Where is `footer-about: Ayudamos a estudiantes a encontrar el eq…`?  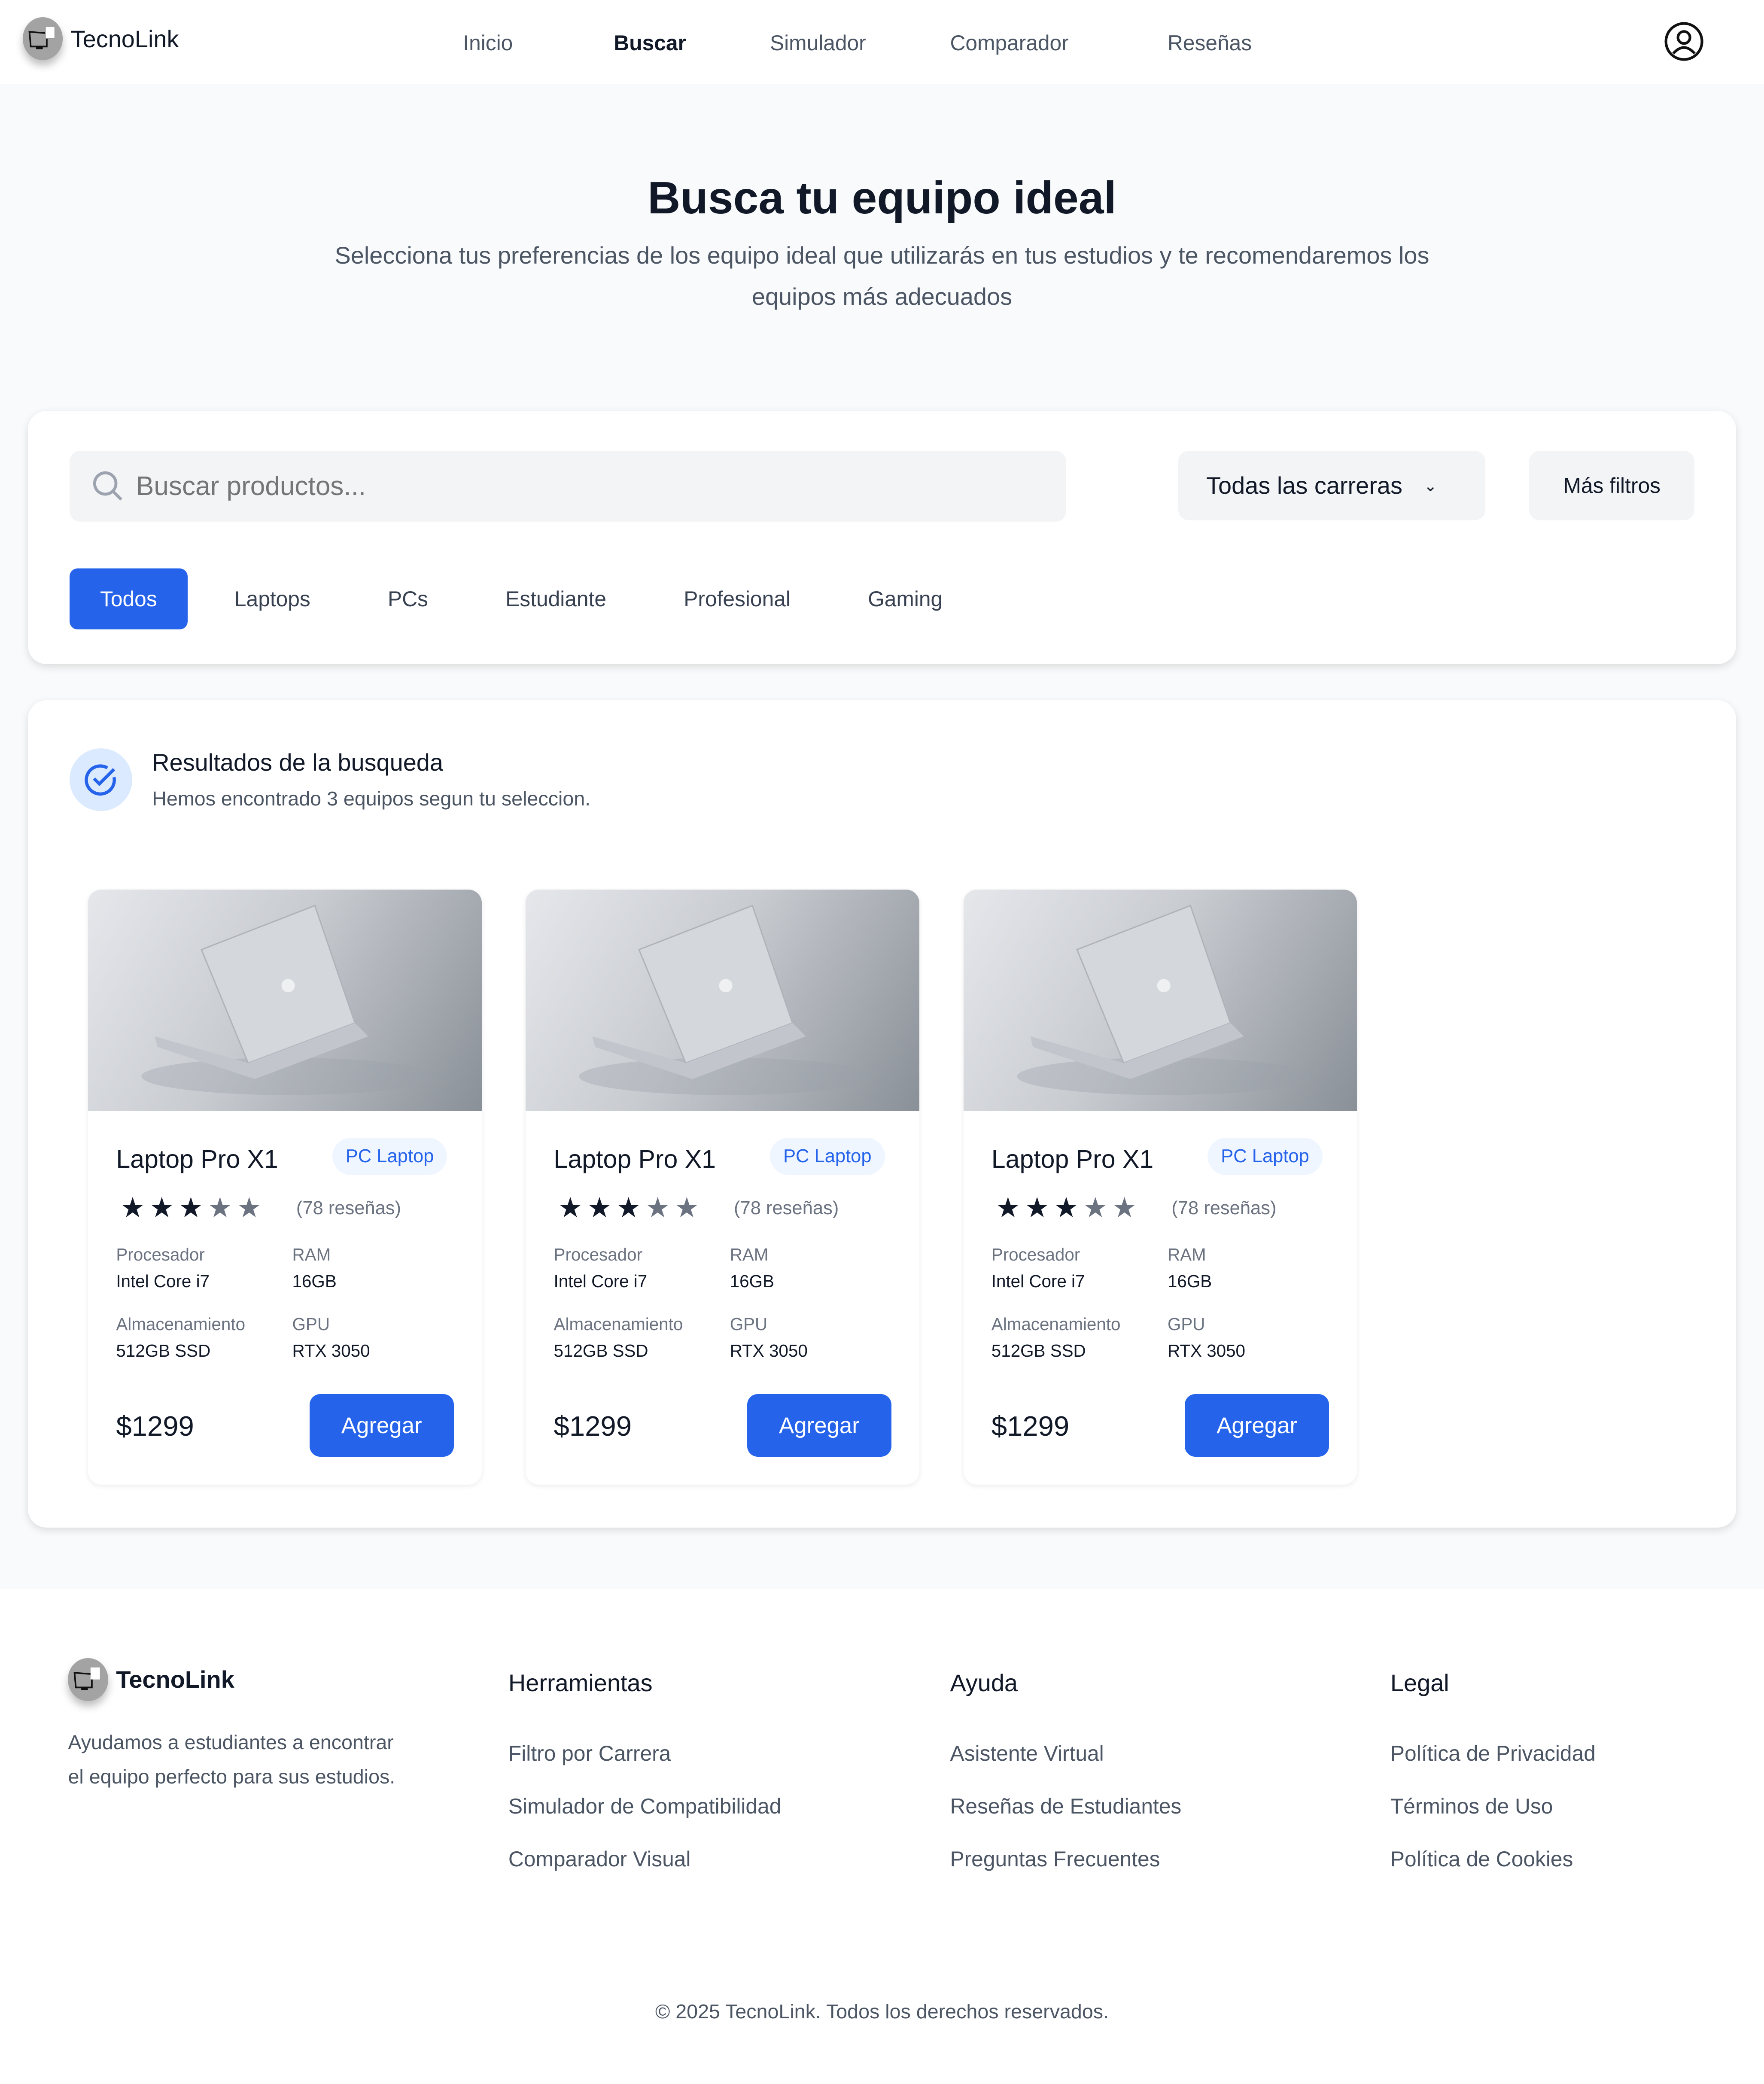 footer-about: Ayudamos a estudiantes a encontrar el eq… is located at coordinates (231, 1759).